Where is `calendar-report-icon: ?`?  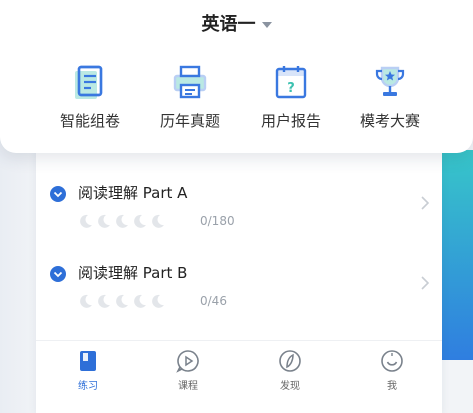 calendar-report-icon: ? is located at coordinates (291, 82).